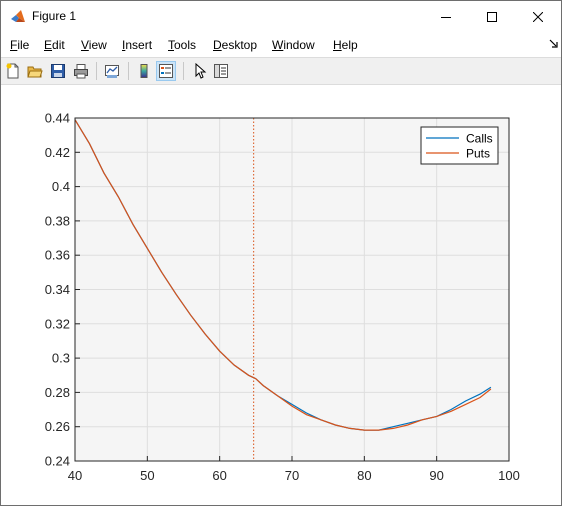  Describe the element at coordinates (436, 475) in the screenshot. I see `x-tick-label: 90` at that location.